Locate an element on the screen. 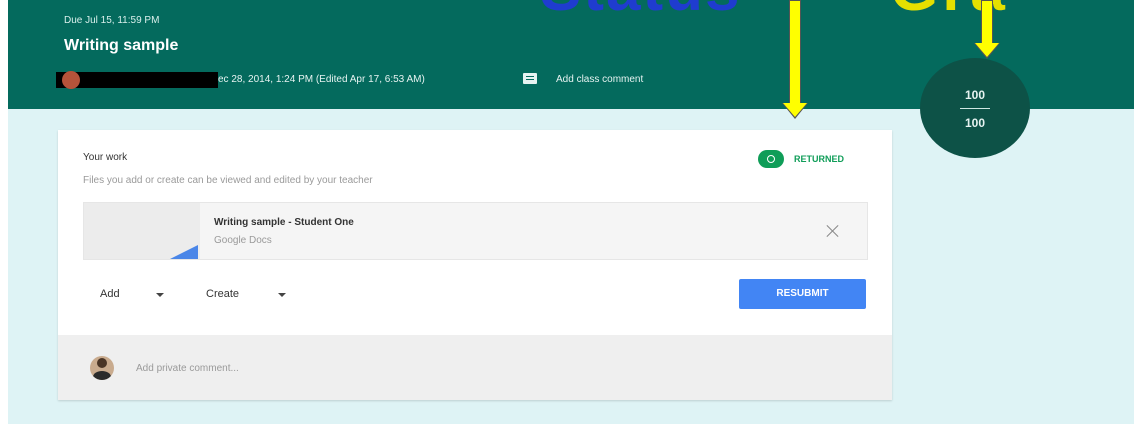 The height and width of the screenshot is (434, 1134). add-class-comment-link: Add class comment is located at coordinates (599, 79).